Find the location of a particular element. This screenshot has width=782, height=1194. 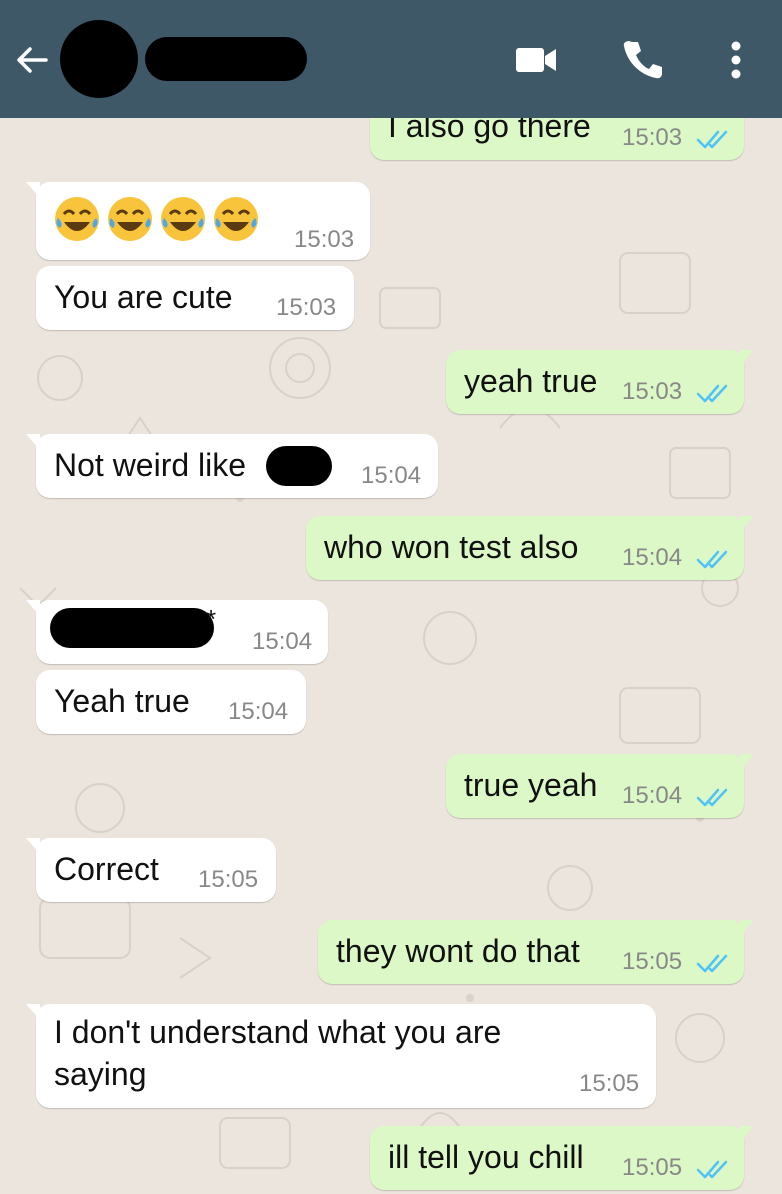

message-outgoing: I also go there 15:03 is located at coordinates (557, 139).